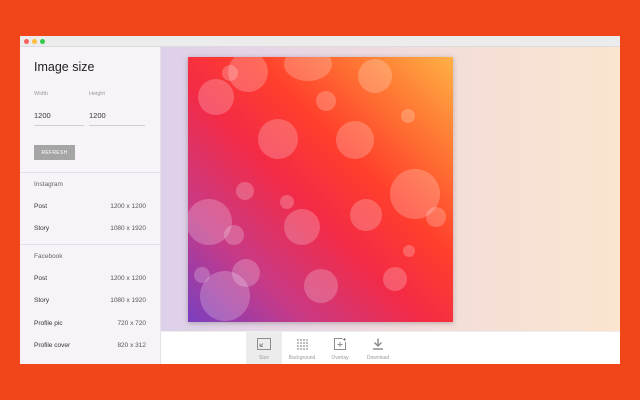  Describe the element at coordinates (90, 346) in the screenshot. I see `preset-facebook-profile-cover: Profile cover 820 x 312` at that location.